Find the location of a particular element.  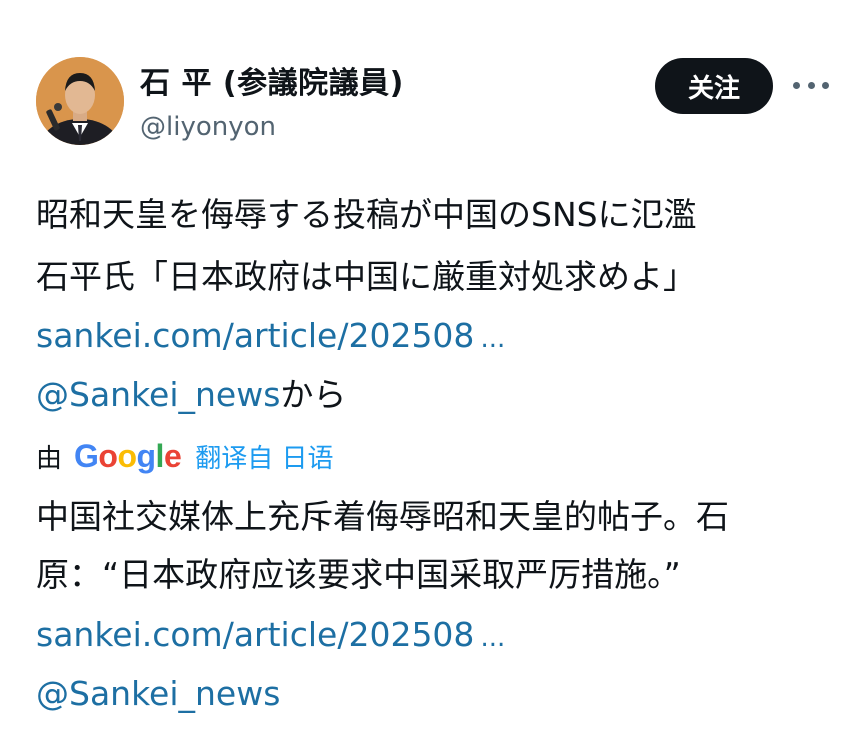

original-source-suffix: から is located at coordinates (313, 394).